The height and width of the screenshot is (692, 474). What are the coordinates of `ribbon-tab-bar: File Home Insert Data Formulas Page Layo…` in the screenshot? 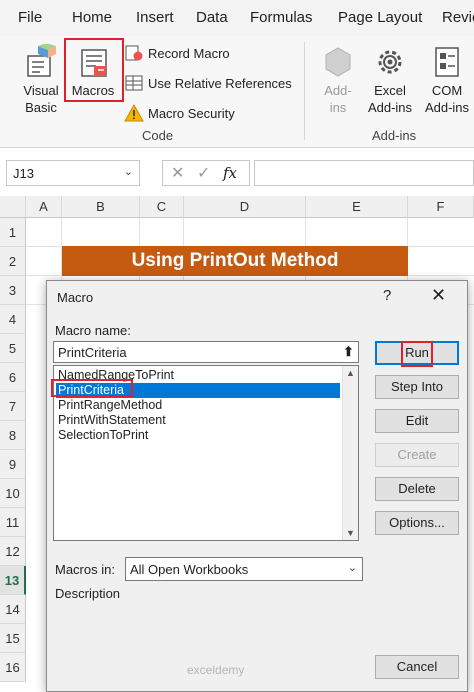 It's located at (237, 18).